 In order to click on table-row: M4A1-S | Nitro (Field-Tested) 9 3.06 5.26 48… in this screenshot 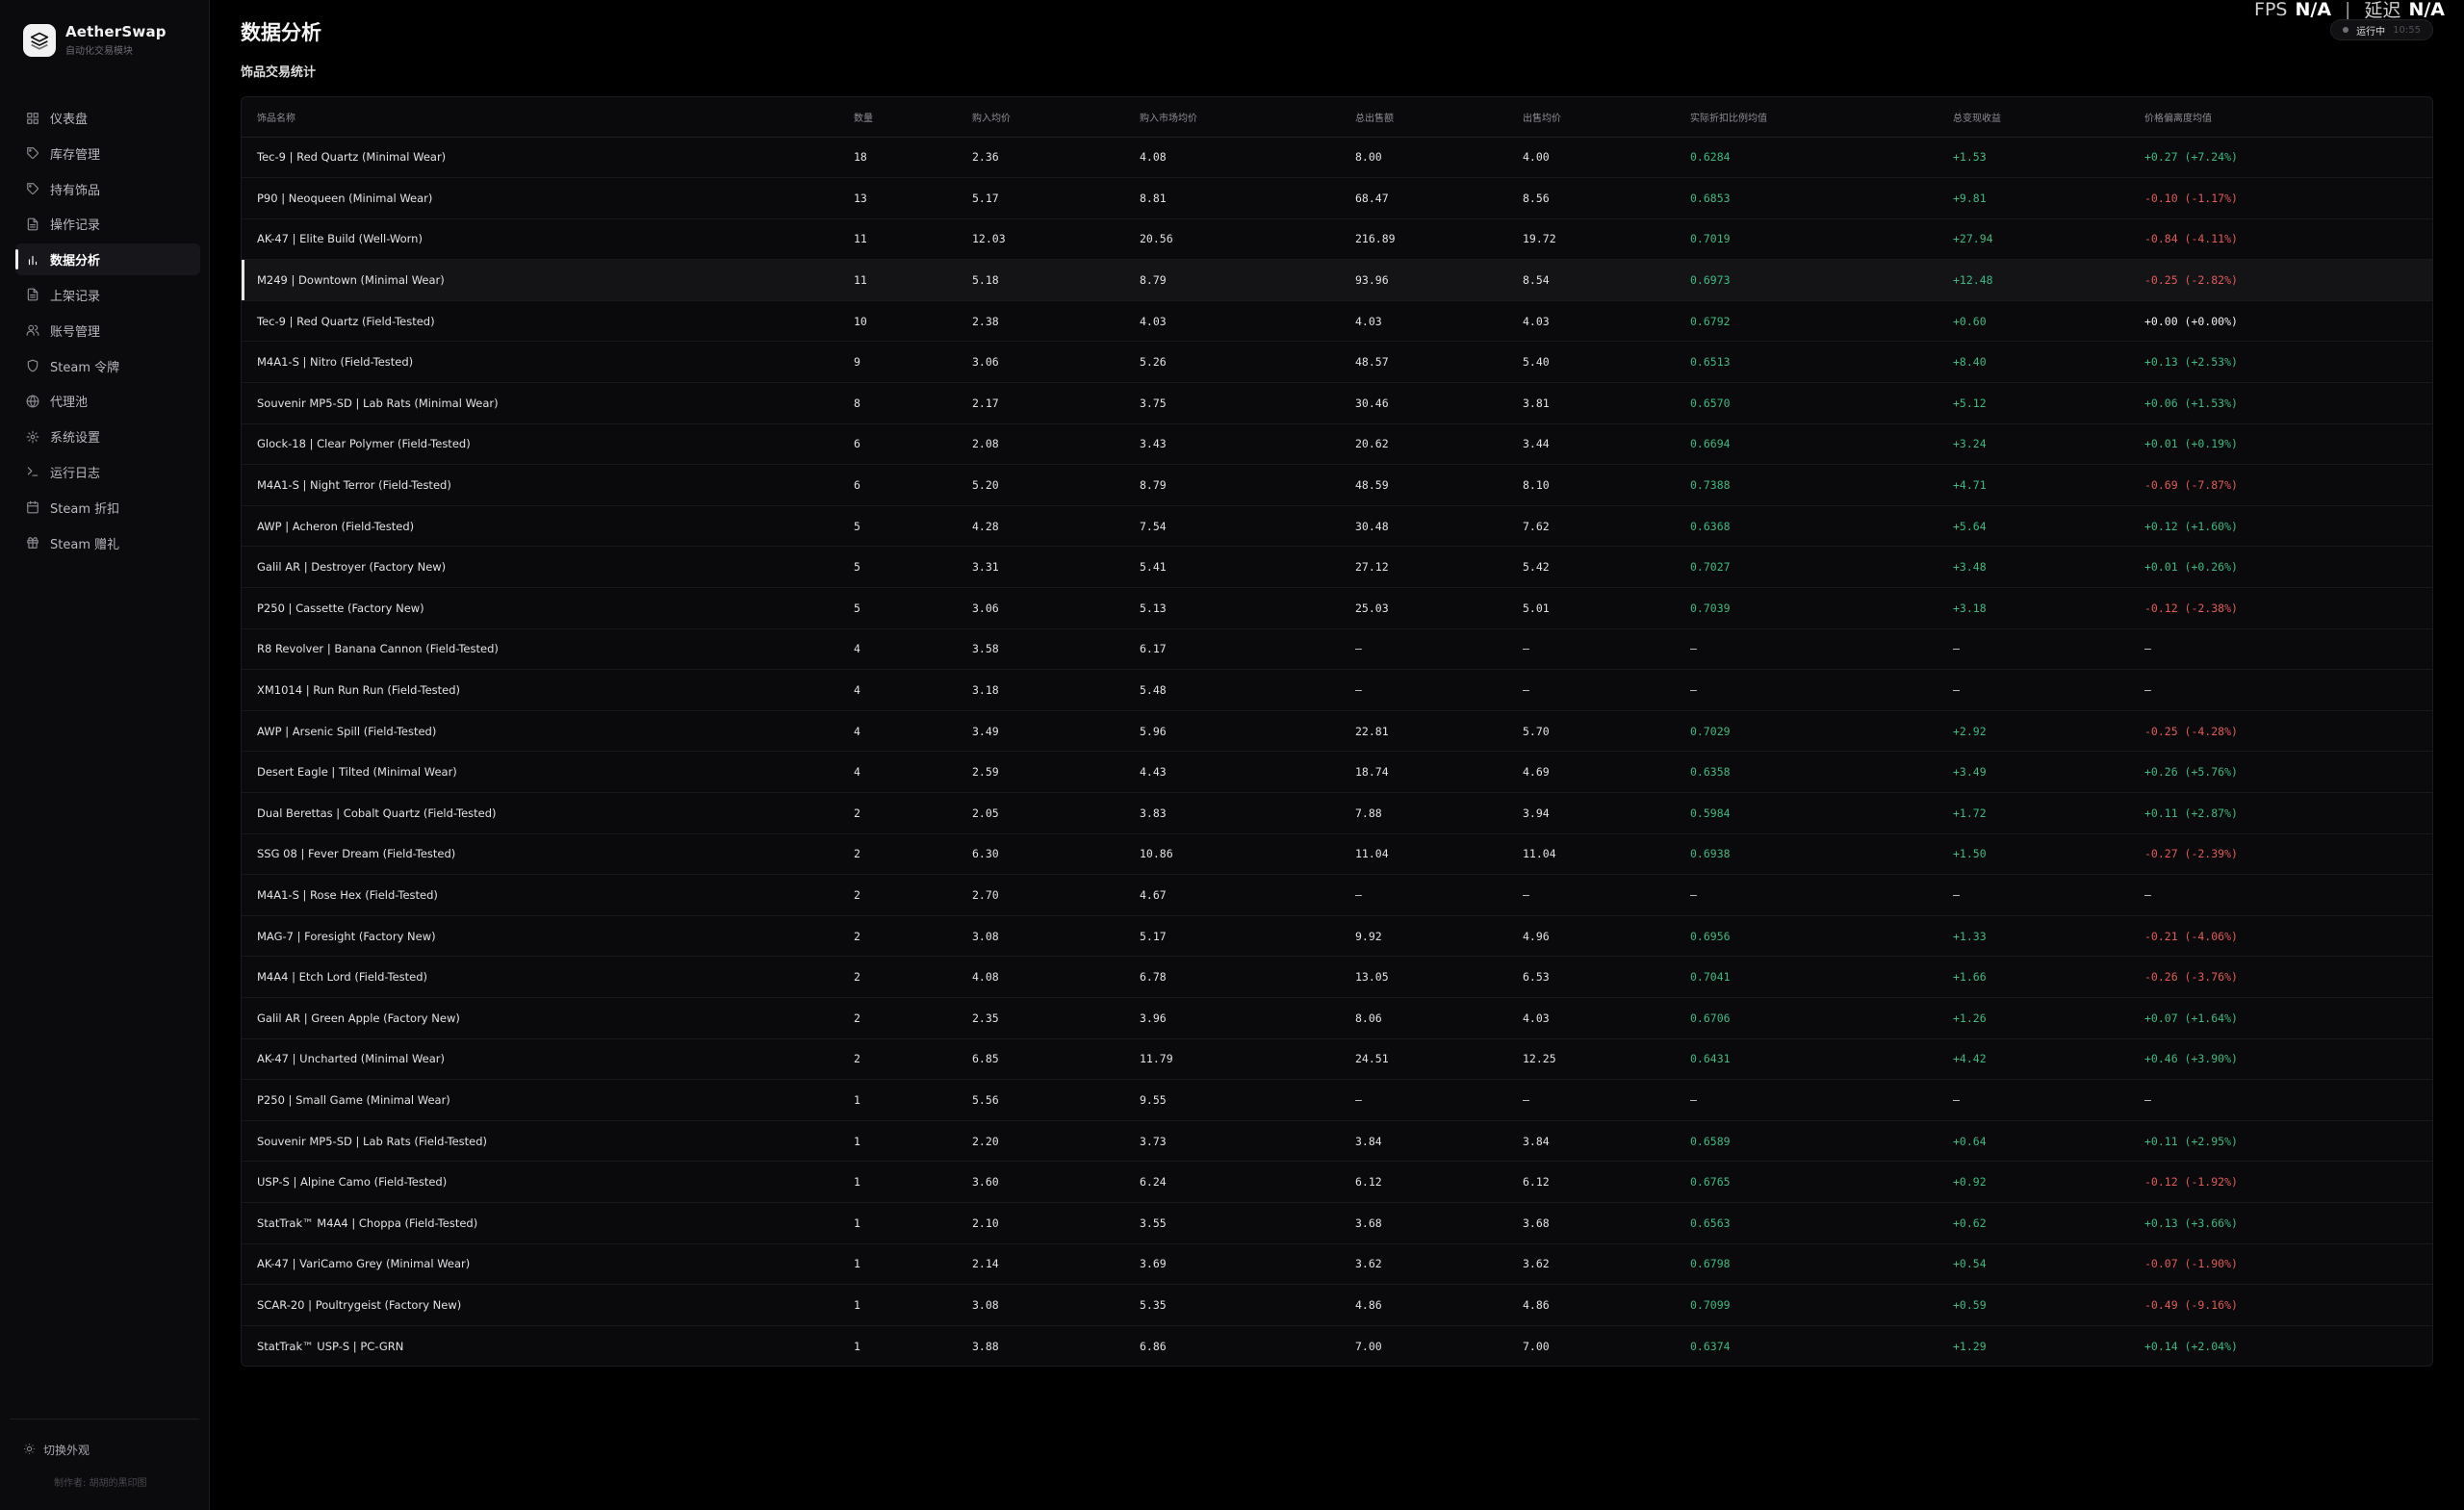, I will do `click(1337, 362)`.